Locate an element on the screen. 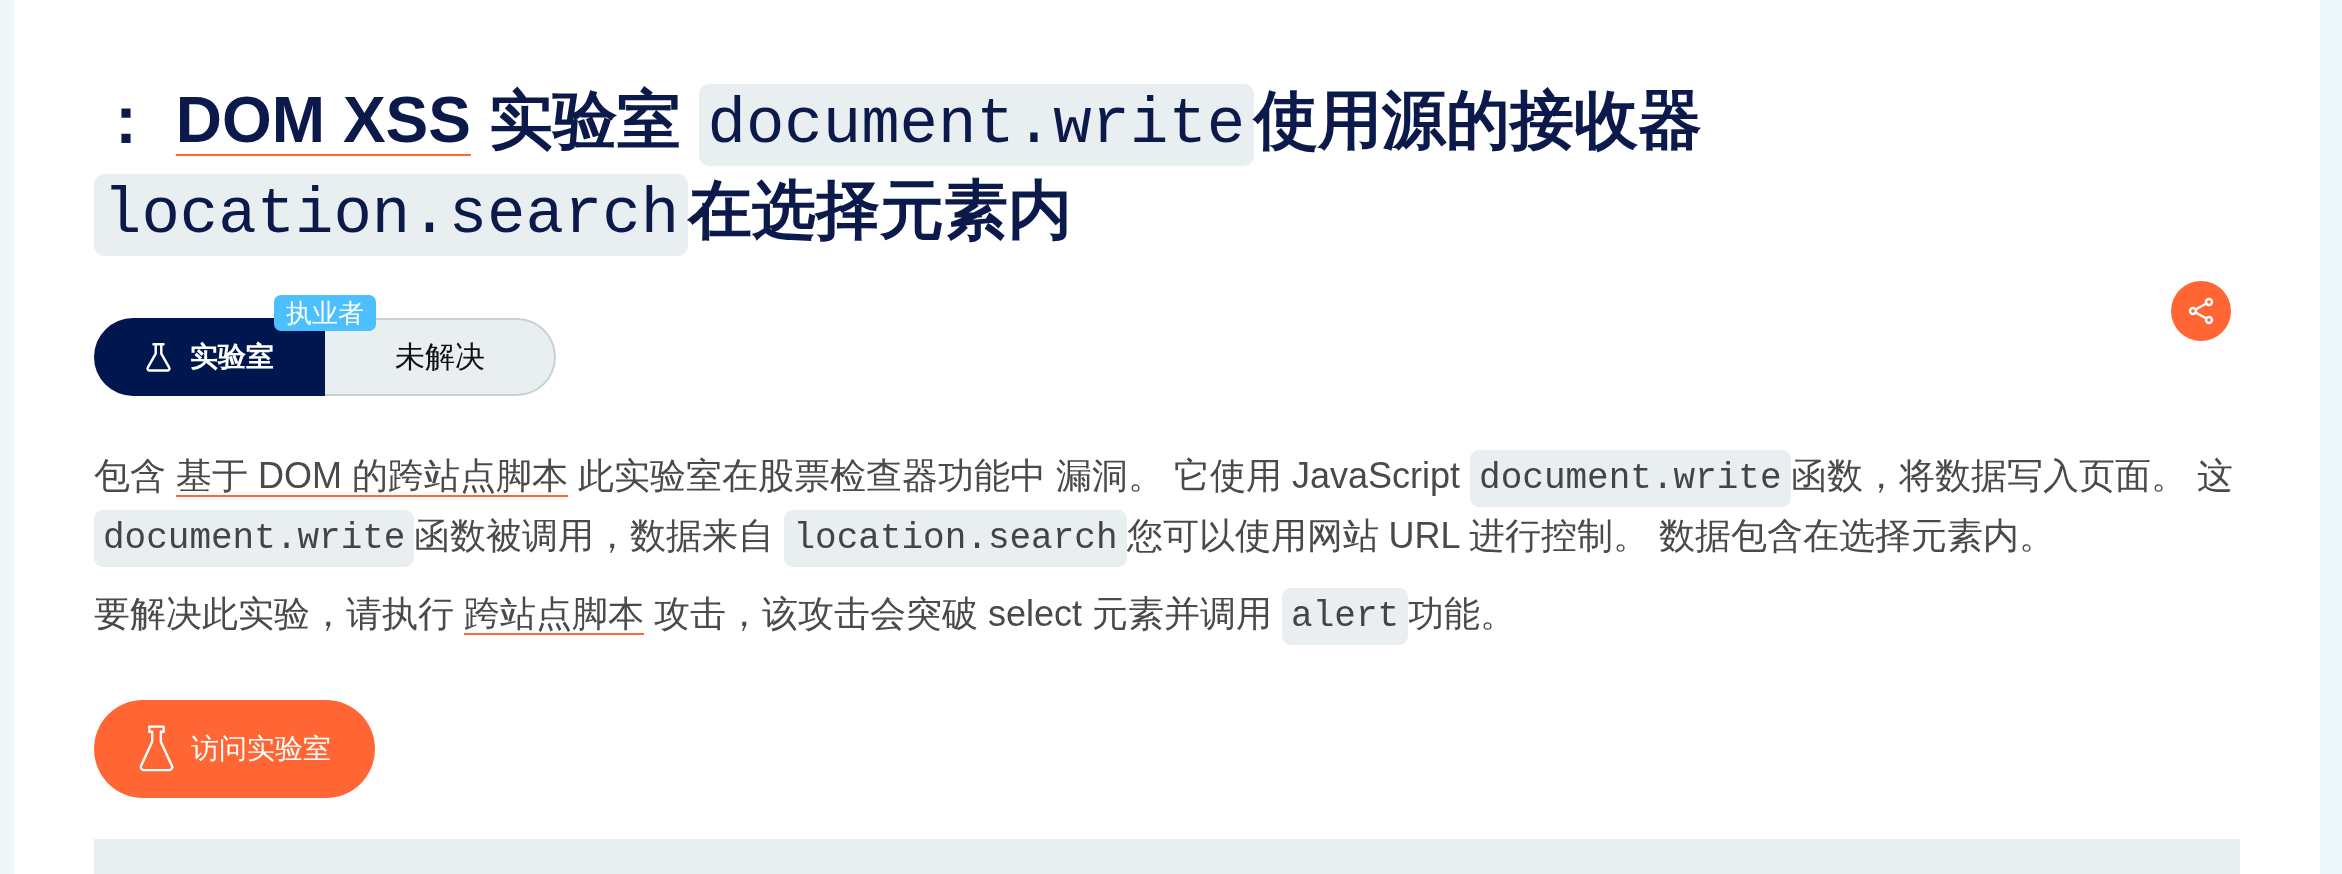 This screenshot has height=874, width=2342. description-paragraph: 要解决此实验，请执行 跨站点脚本 攻击，该攻击会突破 select 元素并调用 alert 功能。 is located at coordinates (1179, 614).